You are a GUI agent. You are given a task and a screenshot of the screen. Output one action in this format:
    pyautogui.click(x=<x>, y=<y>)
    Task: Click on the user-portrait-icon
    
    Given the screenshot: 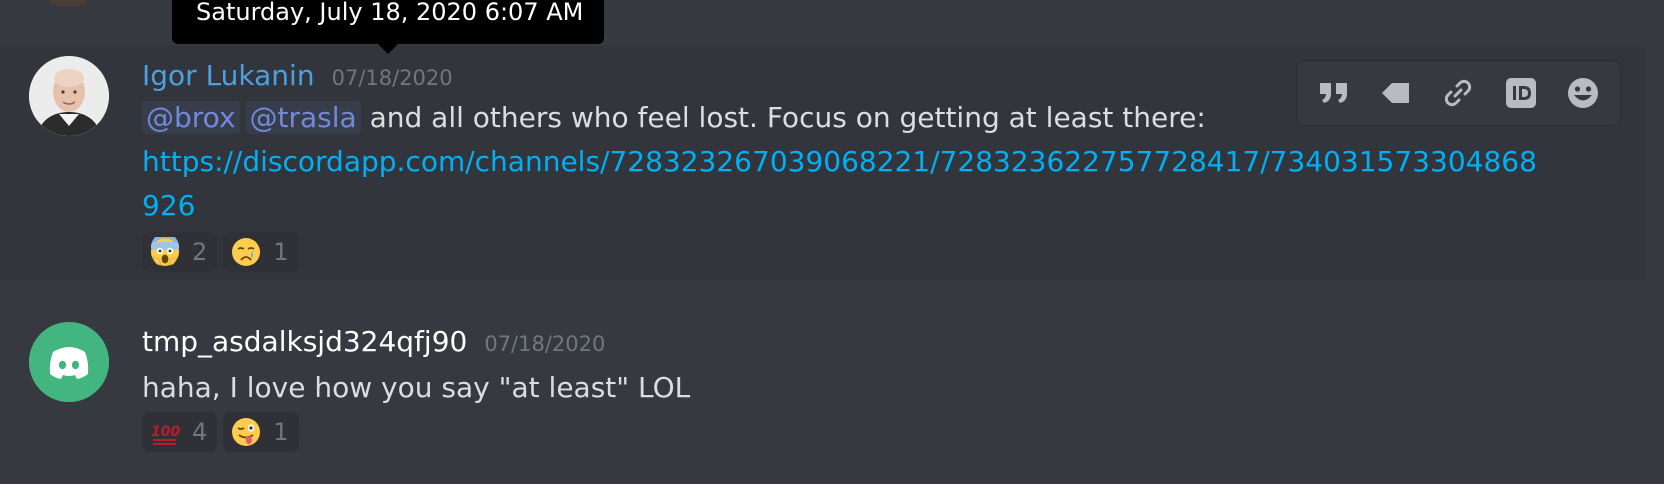 What is the action you would take?
    pyautogui.click(x=69, y=96)
    